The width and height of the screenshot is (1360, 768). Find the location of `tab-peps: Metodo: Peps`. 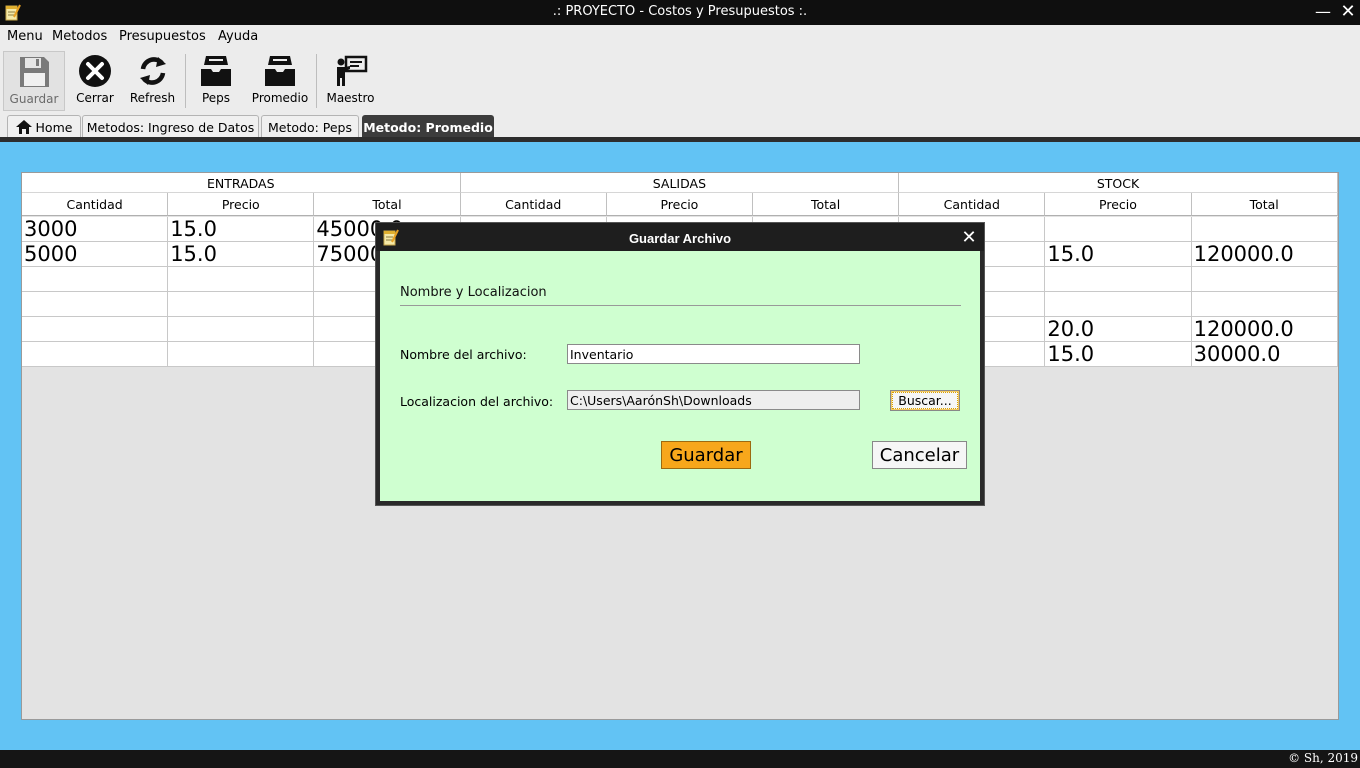

tab-peps: Metodo: Peps is located at coordinates (310, 126).